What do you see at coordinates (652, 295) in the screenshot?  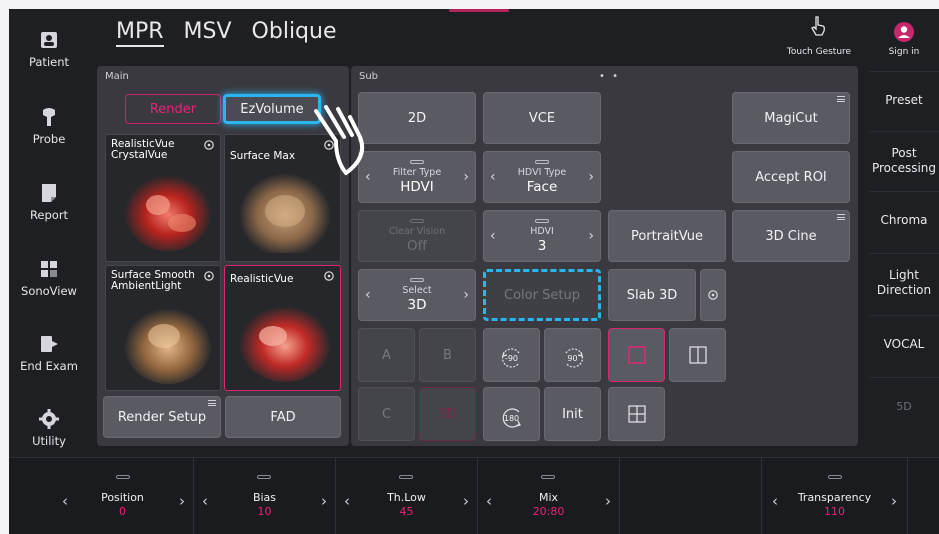 I see `slab-3d-button: Slab 3D` at bounding box center [652, 295].